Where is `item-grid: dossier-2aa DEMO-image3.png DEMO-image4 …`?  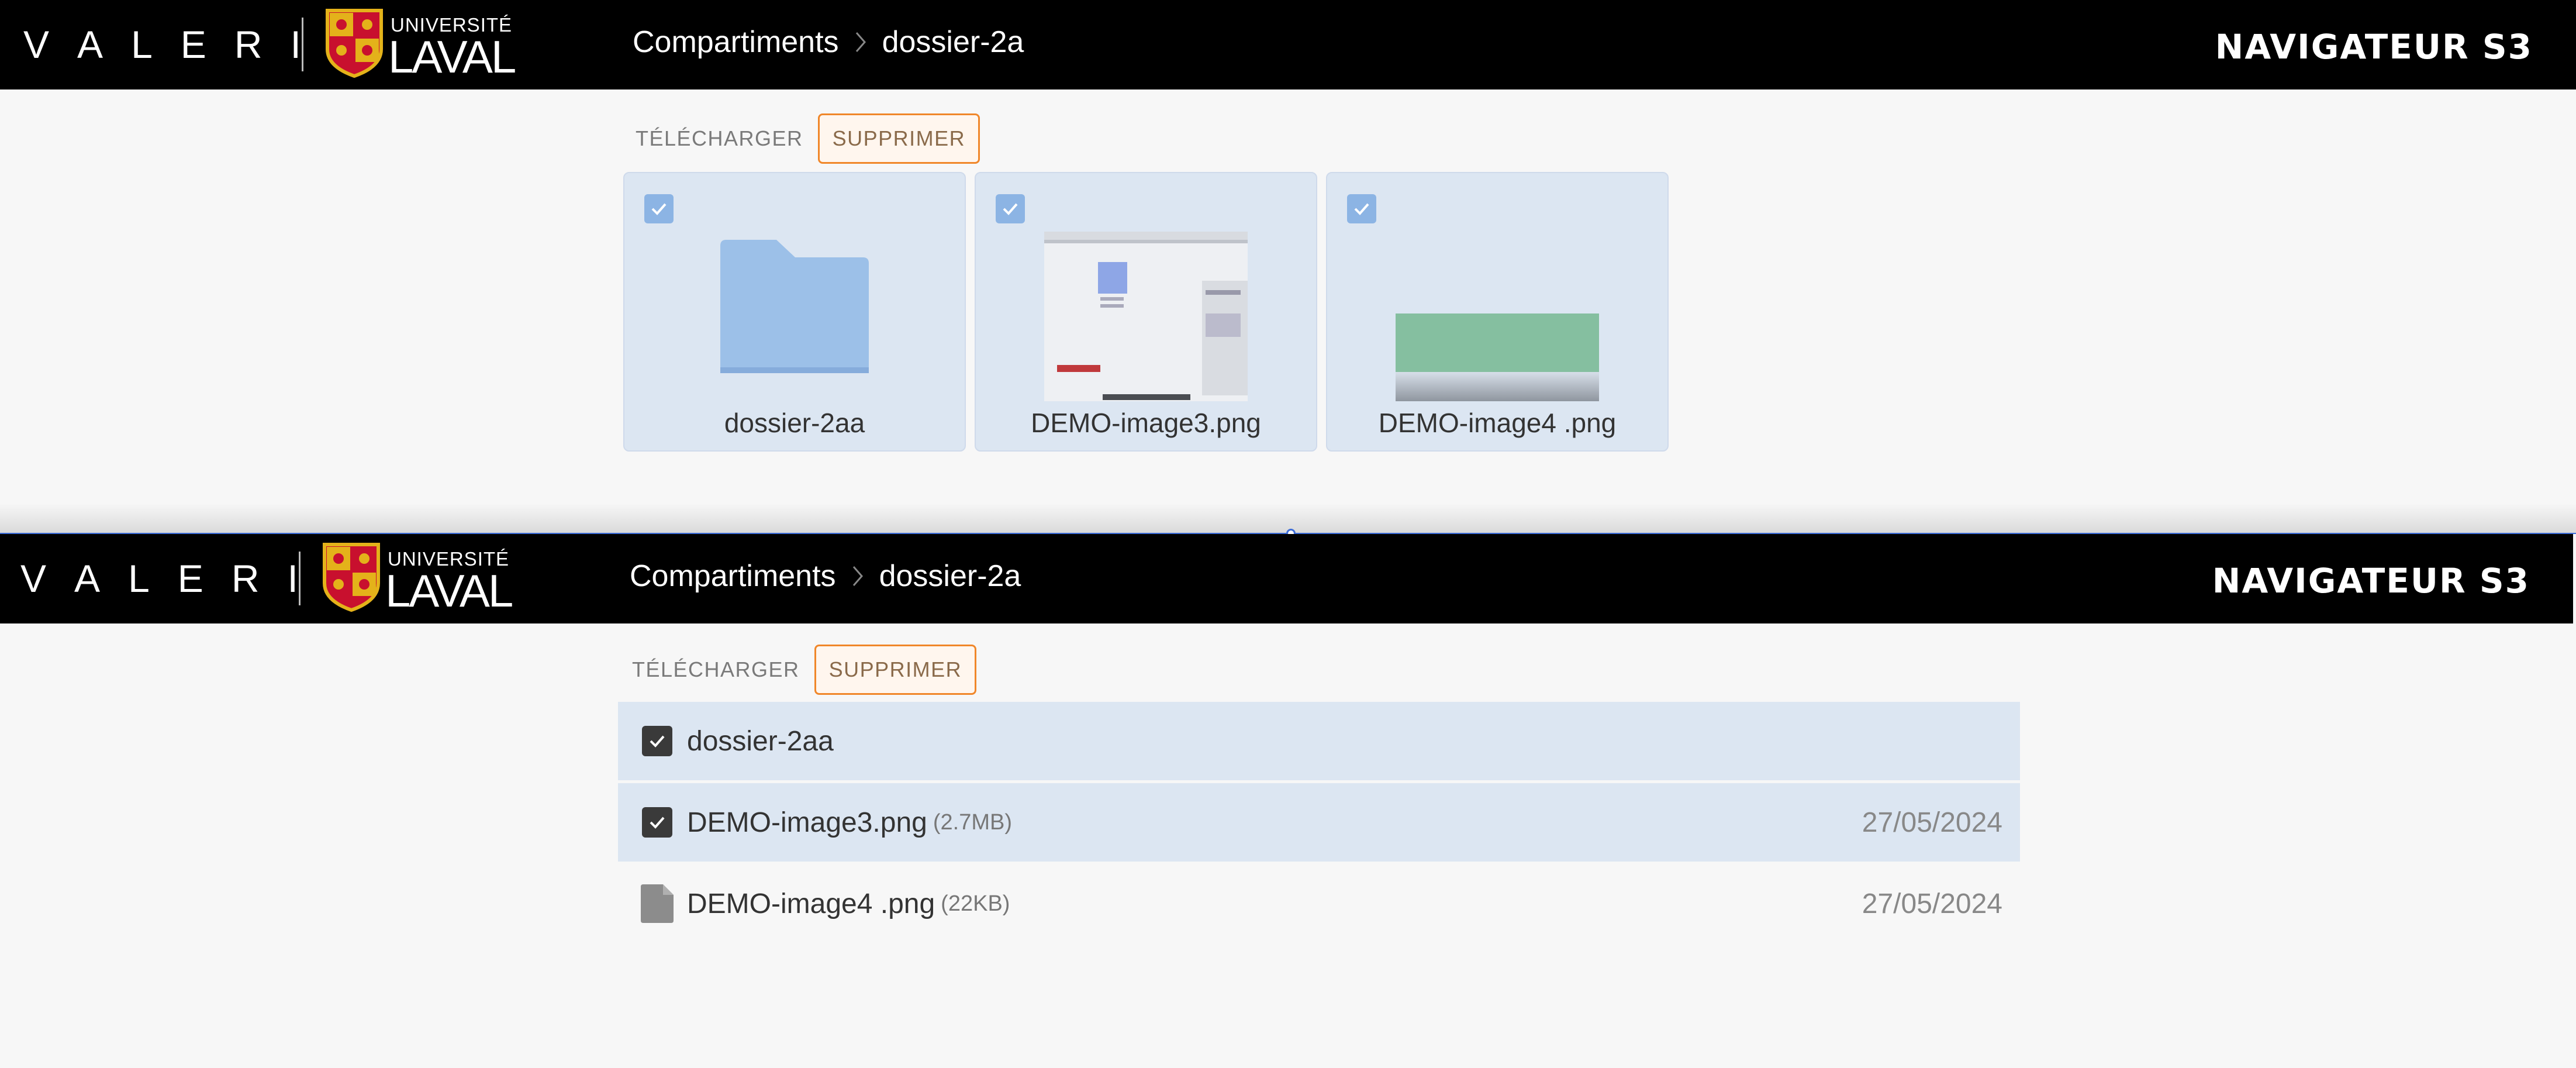 item-grid: dossier-2aa DEMO-image3.png DEMO-image4 … is located at coordinates (1146, 312).